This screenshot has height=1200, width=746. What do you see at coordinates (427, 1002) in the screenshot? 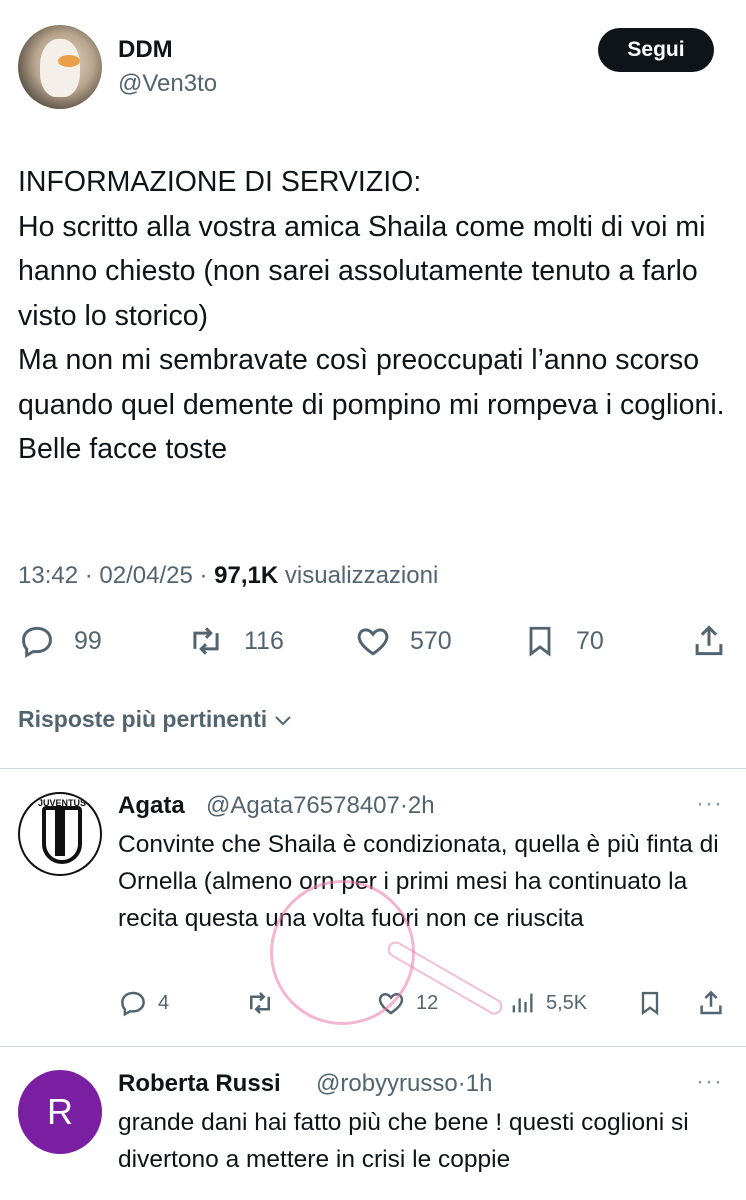
I see `like-count: 12` at bounding box center [427, 1002].